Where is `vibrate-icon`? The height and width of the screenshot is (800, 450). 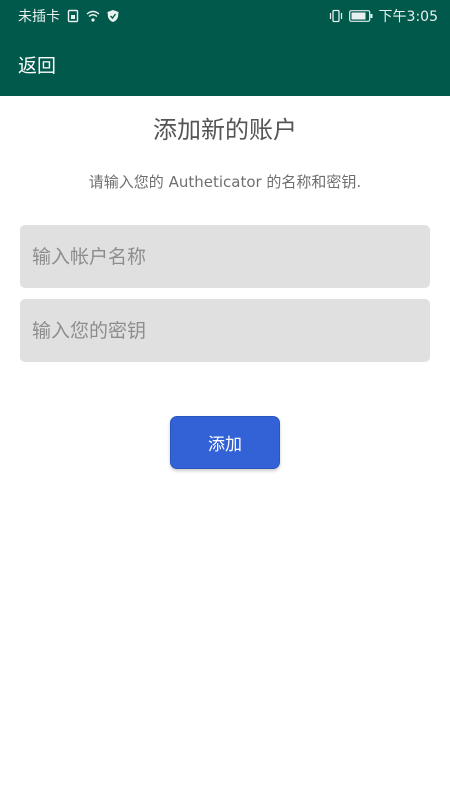
vibrate-icon is located at coordinates (336, 16).